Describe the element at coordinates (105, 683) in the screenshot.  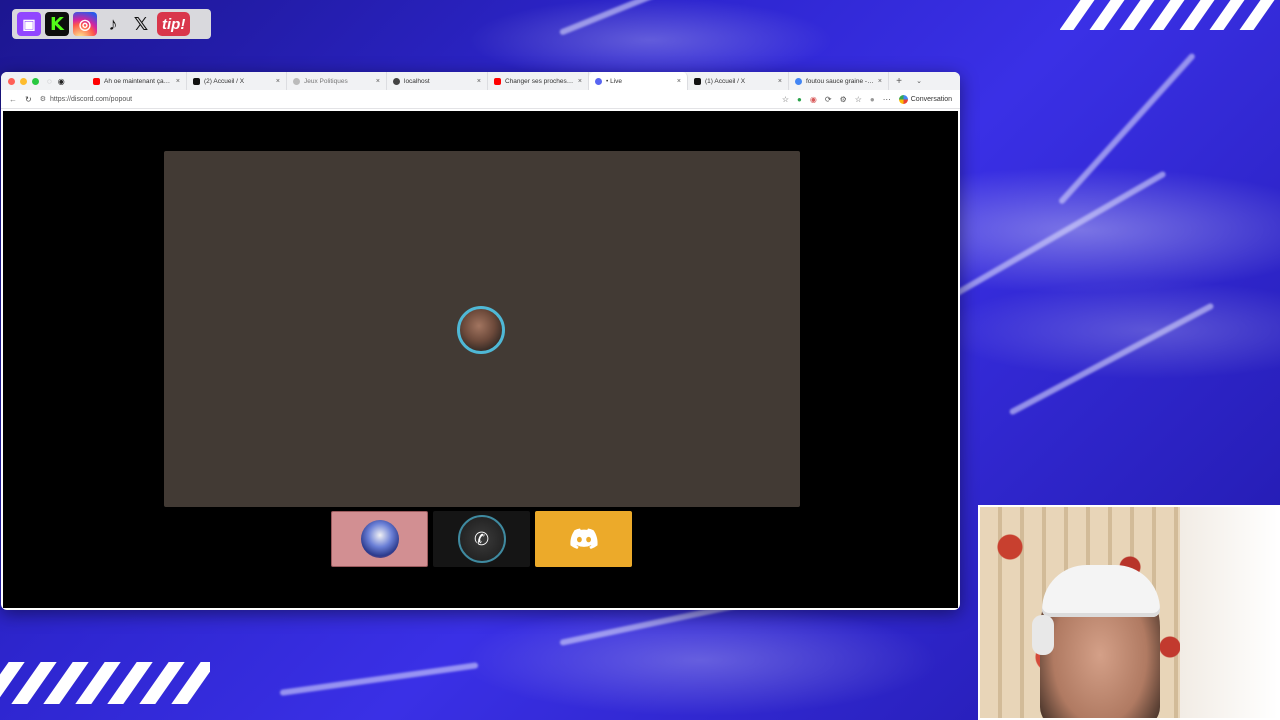
I see `stripes-bottom-left` at that location.